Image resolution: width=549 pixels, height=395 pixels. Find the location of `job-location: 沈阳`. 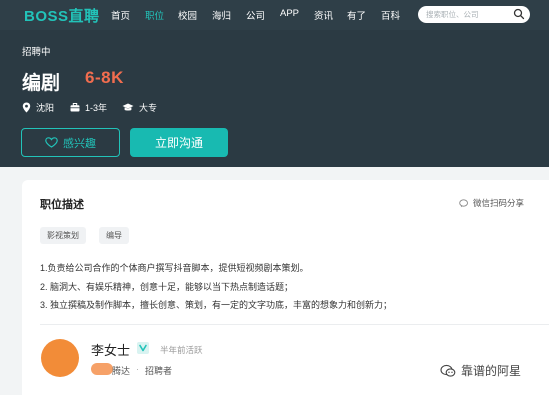

job-location: 沈阳 is located at coordinates (38, 107).